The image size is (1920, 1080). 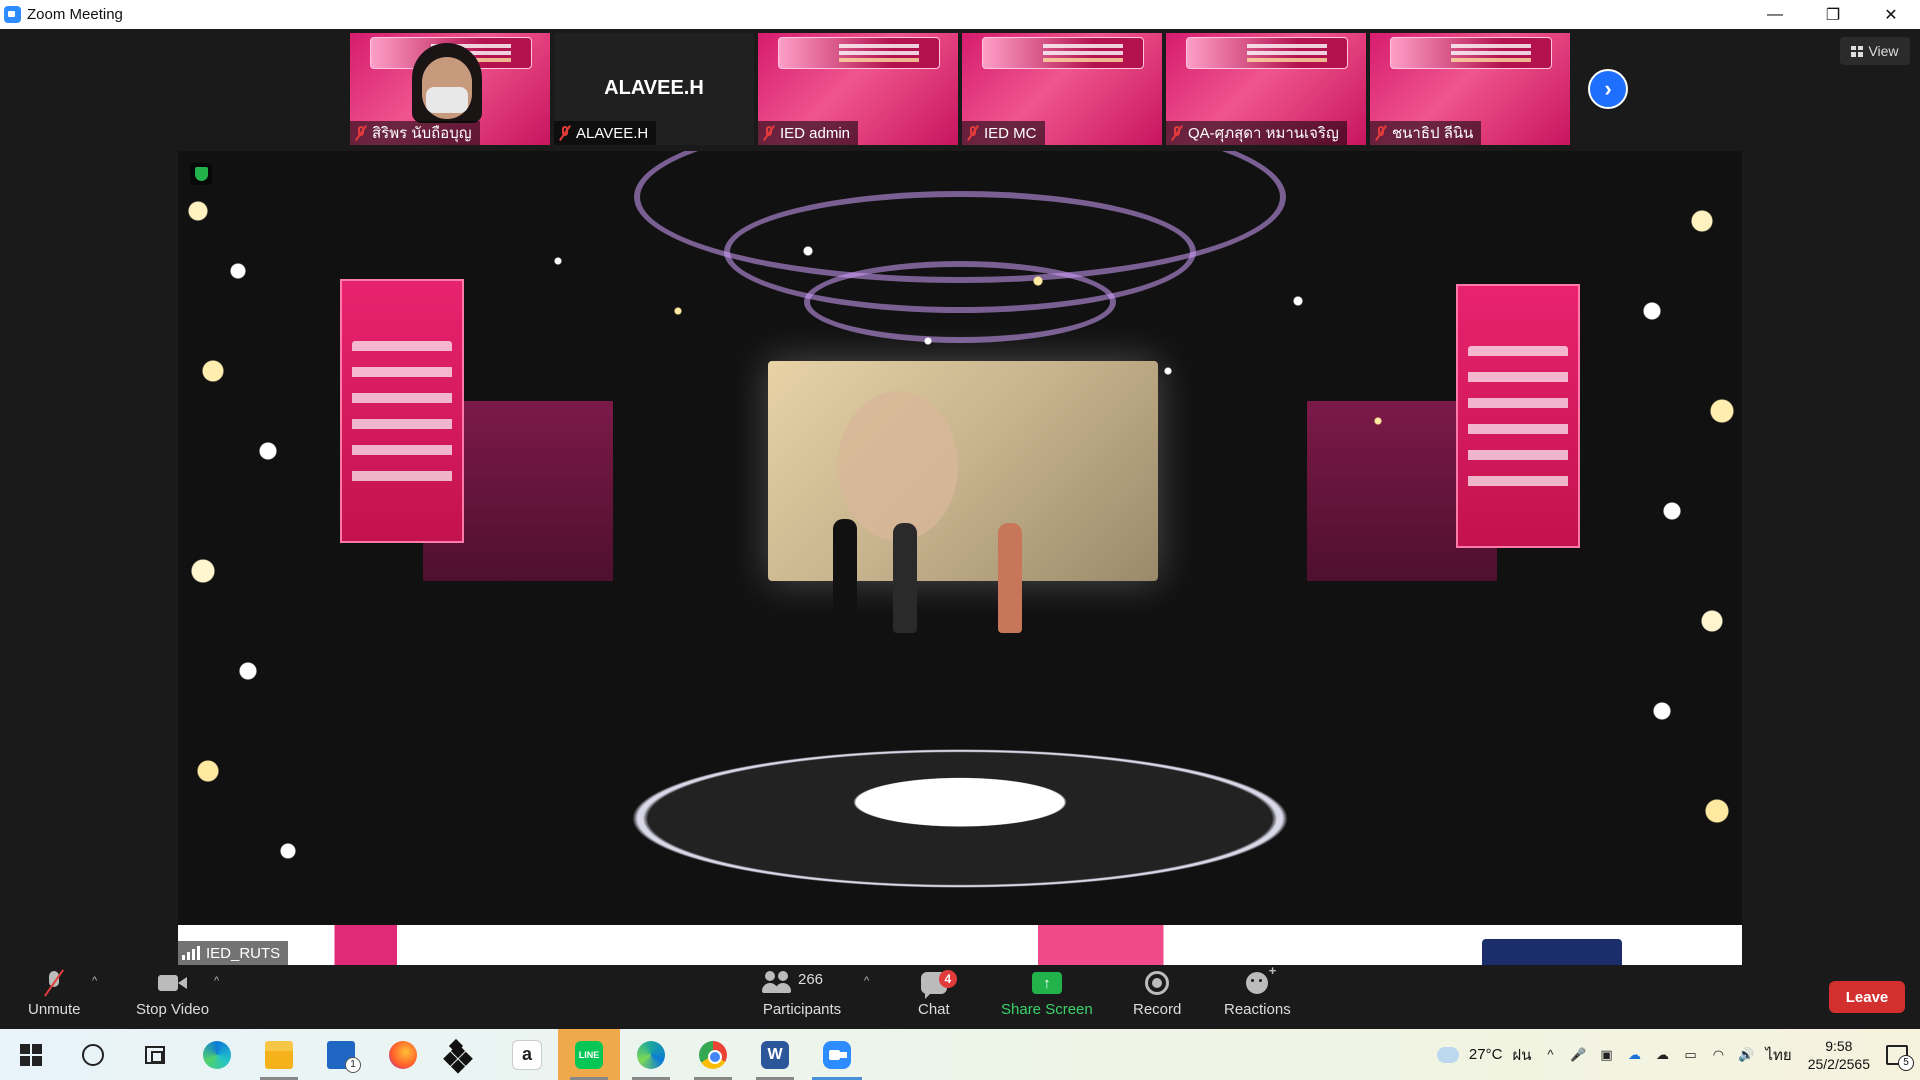 What do you see at coordinates (93, 1054) in the screenshot?
I see `search-button` at bounding box center [93, 1054].